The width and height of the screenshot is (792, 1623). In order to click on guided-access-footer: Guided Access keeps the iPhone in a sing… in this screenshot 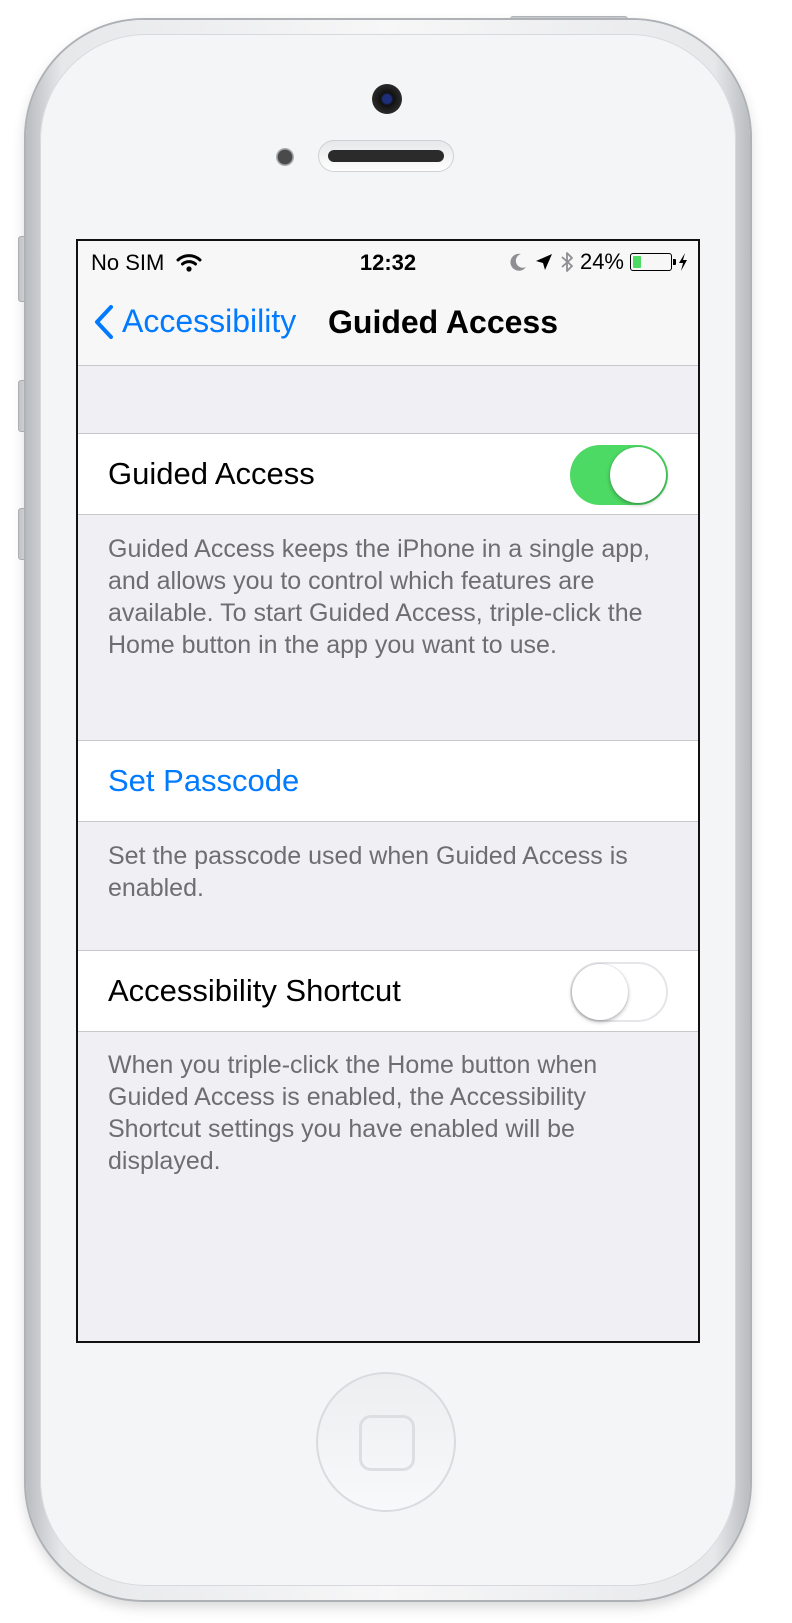, I will do `click(379, 597)`.